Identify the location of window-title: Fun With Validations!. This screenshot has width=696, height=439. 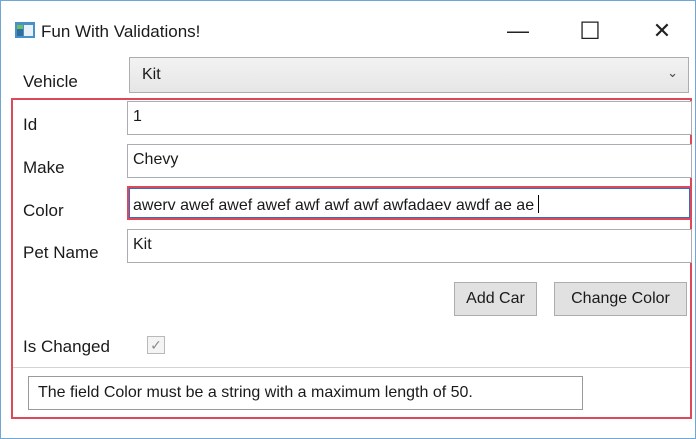
(121, 31).